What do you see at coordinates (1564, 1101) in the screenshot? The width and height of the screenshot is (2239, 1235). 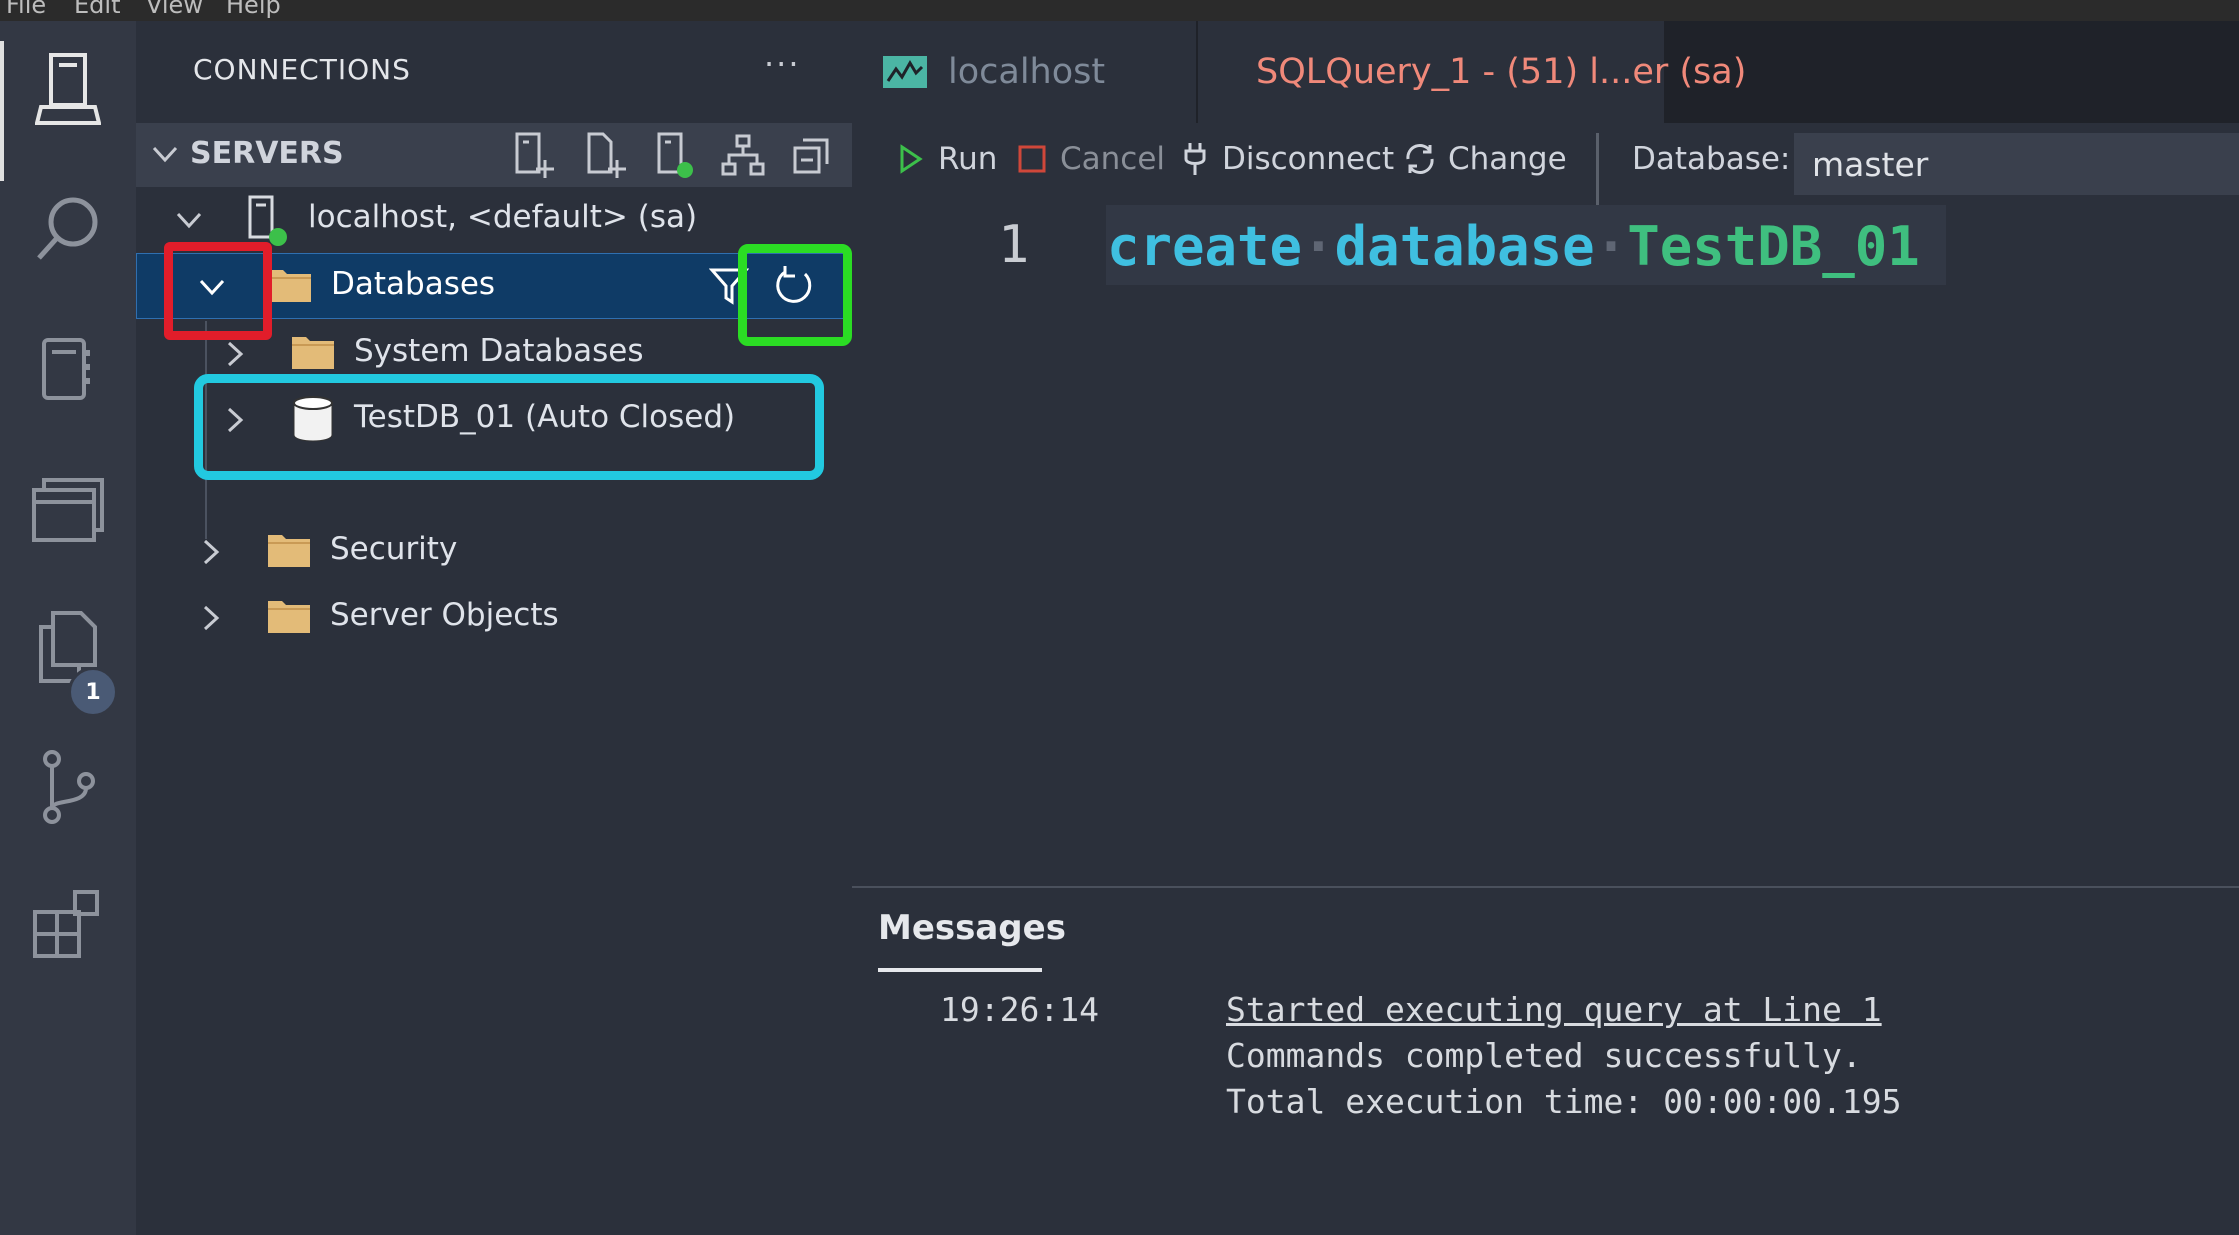 I see `message-line: Total execution time: 00:00:00.195` at bounding box center [1564, 1101].